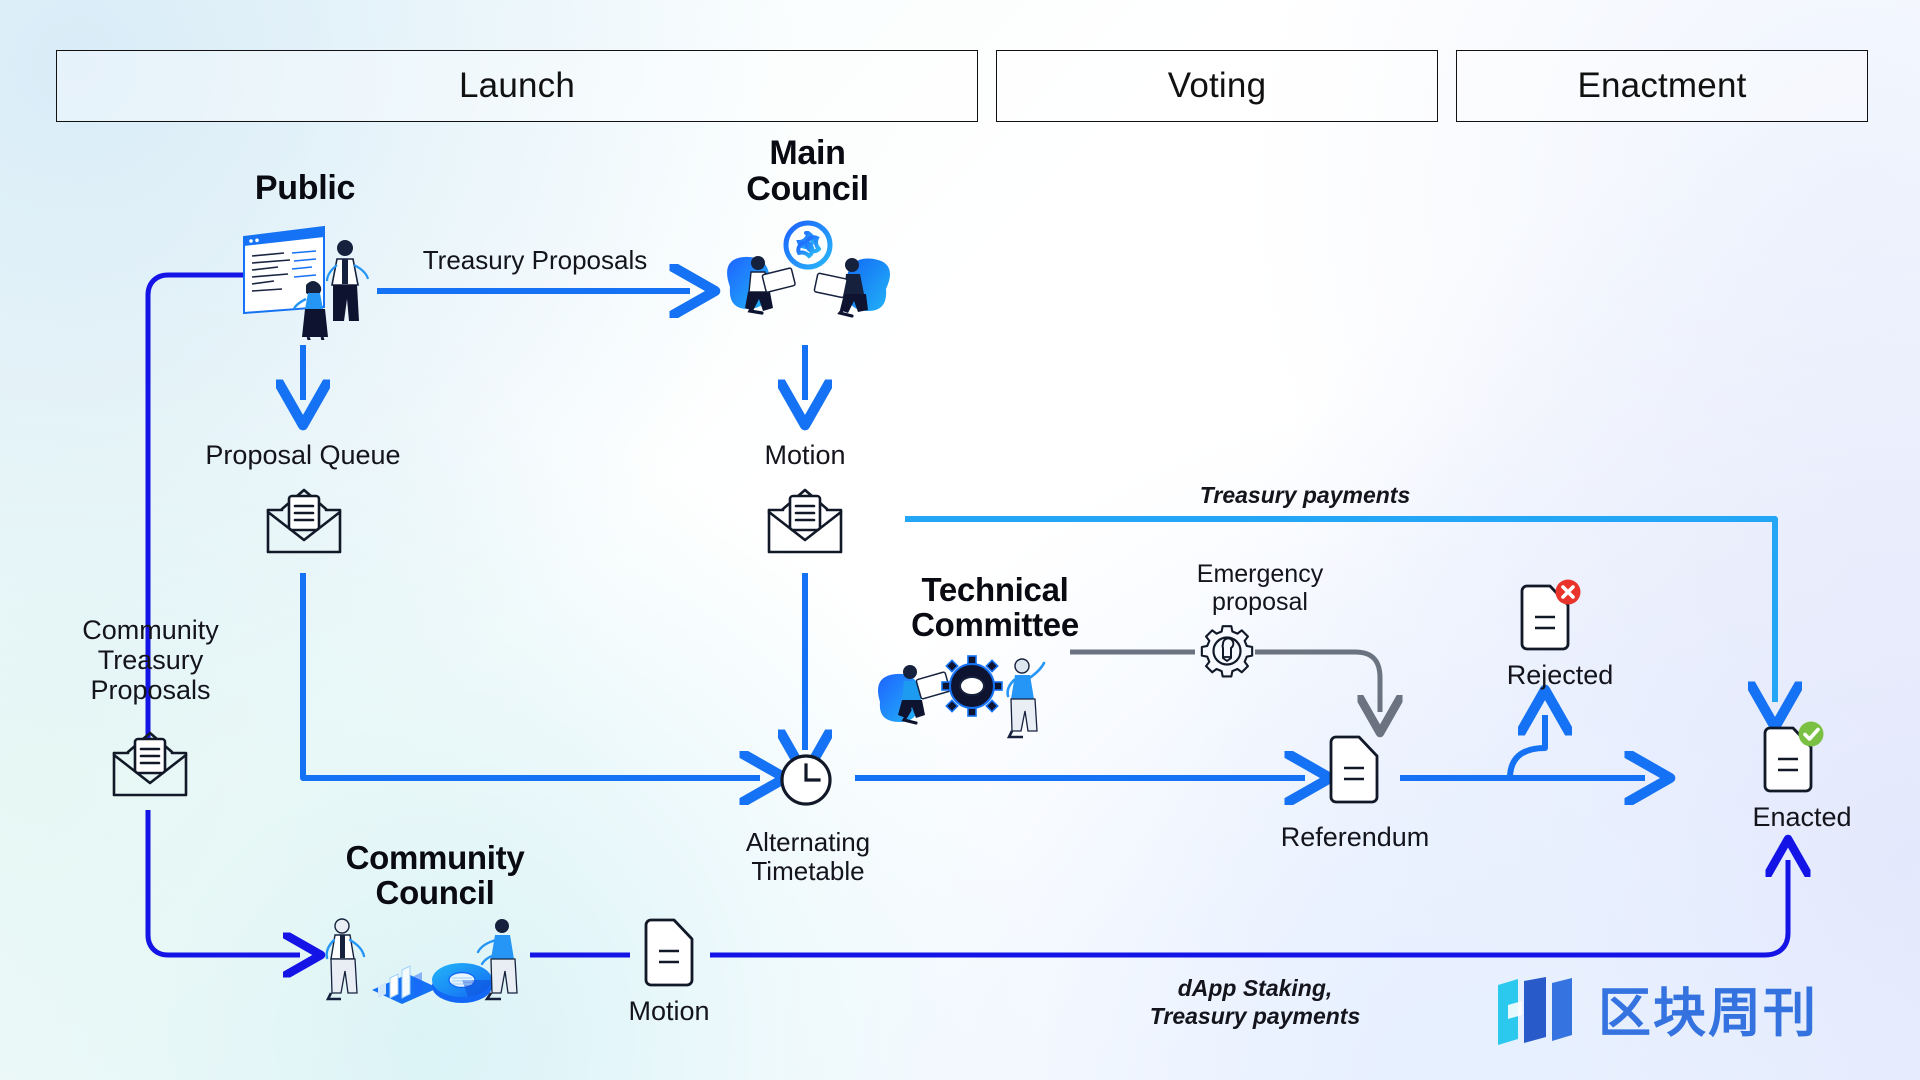 The width and height of the screenshot is (1920, 1080). I want to click on cc-title-line2: Council, so click(435, 893).